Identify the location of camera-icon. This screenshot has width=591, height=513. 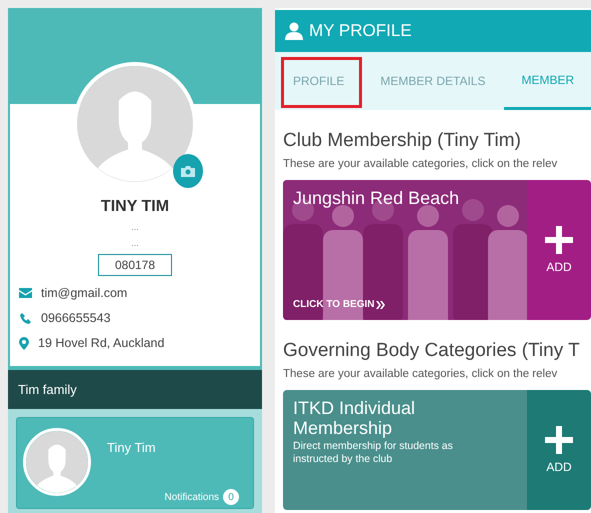
(188, 171).